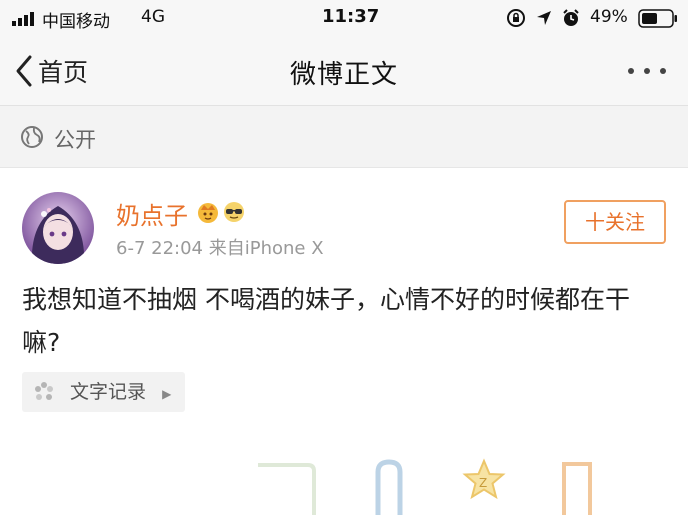 The height and width of the screenshot is (515, 688). What do you see at coordinates (44, 391) in the screenshot?
I see `pinwheel-icon` at bounding box center [44, 391].